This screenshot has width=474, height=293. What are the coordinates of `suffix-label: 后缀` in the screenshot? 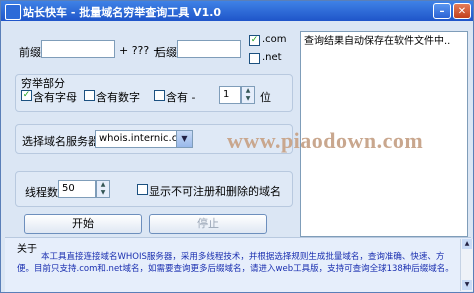 It's located at (166, 52).